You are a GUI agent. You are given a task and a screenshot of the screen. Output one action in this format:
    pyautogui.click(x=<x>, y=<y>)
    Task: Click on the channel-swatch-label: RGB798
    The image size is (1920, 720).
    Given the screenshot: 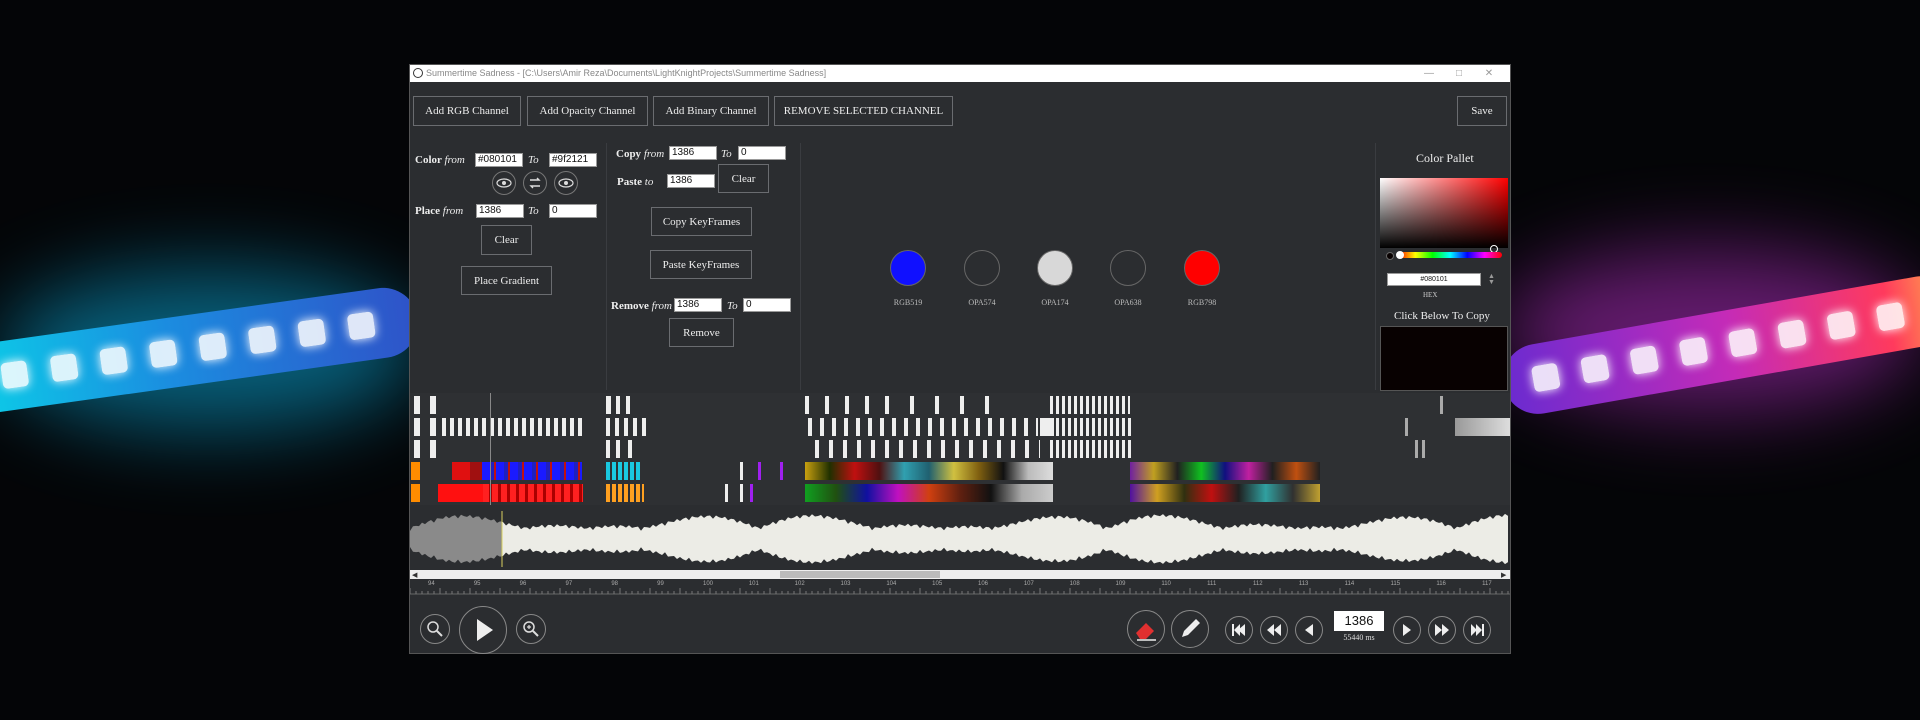 What is the action you would take?
    pyautogui.click(x=1202, y=302)
    